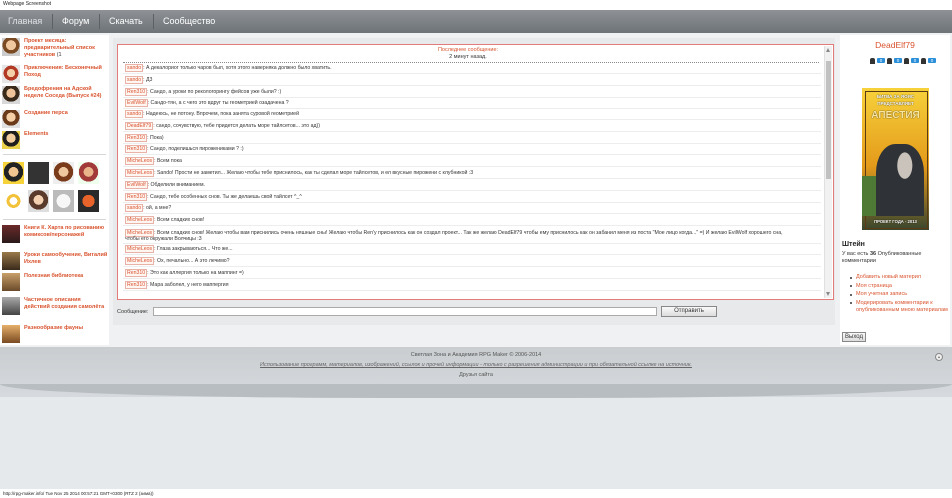 This screenshot has height=498, width=952. What do you see at coordinates (25, 21) in the screenshot?
I see `nav-home: Главная` at bounding box center [25, 21].